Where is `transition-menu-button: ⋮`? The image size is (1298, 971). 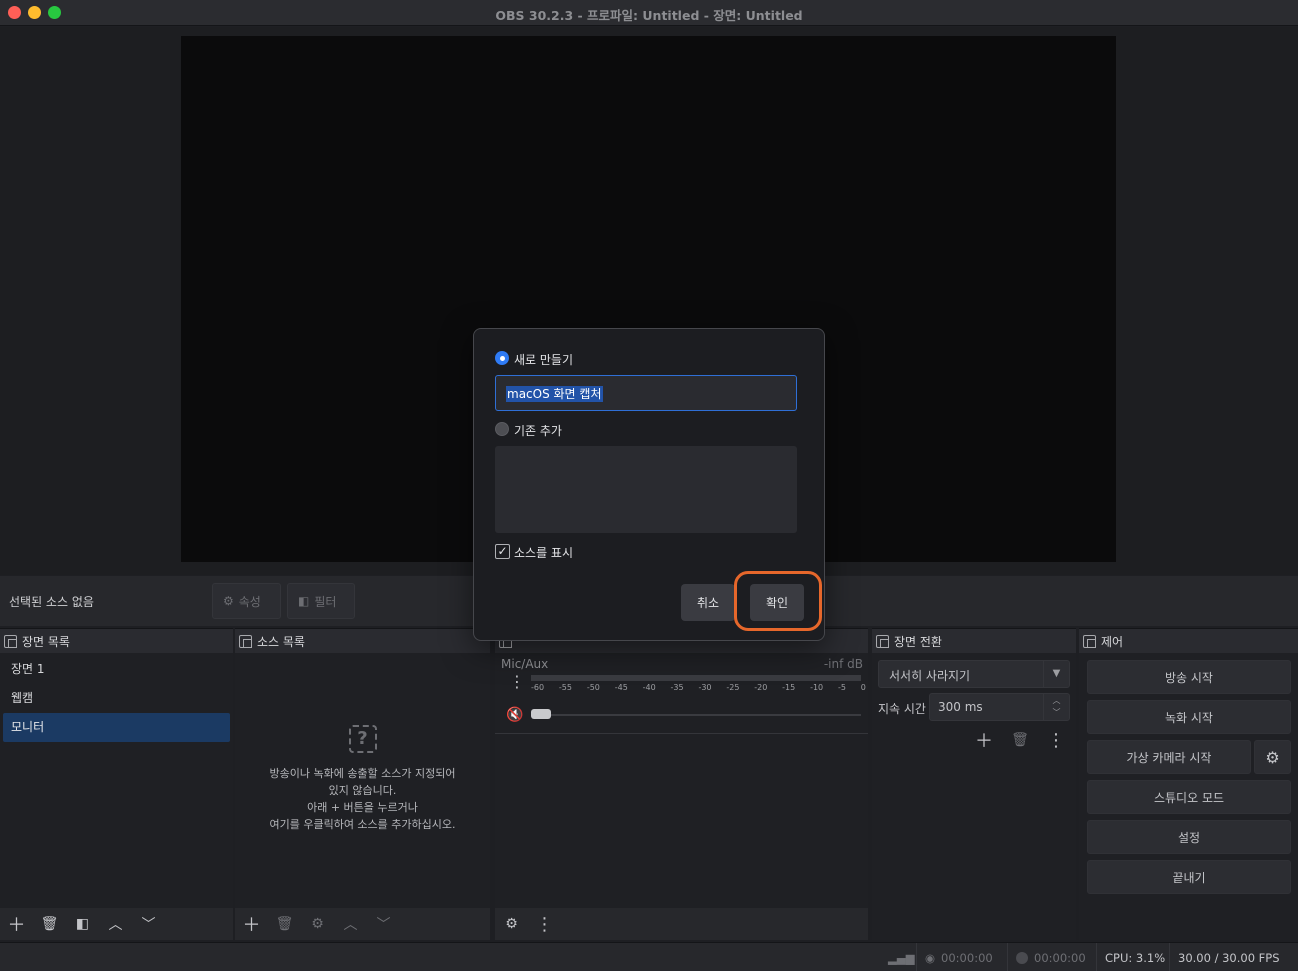 transition-menu-button: ⋮ is located at coordinates (1056, 740).